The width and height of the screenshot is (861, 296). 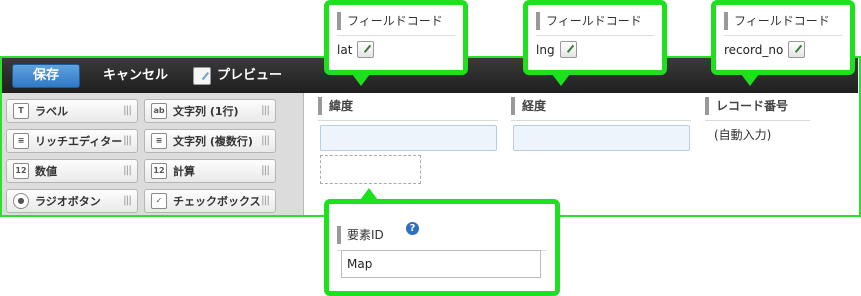 I want to click on preview-label: プレビュー, so click(x=250, y=75).